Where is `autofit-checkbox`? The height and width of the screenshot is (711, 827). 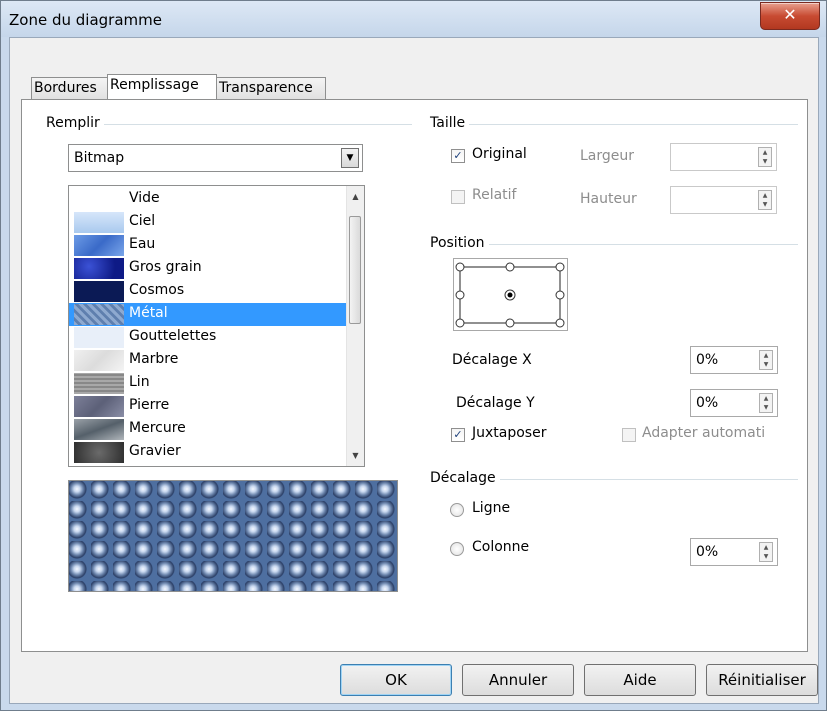
autofit-checkbox is located at coordinates (629, 435).